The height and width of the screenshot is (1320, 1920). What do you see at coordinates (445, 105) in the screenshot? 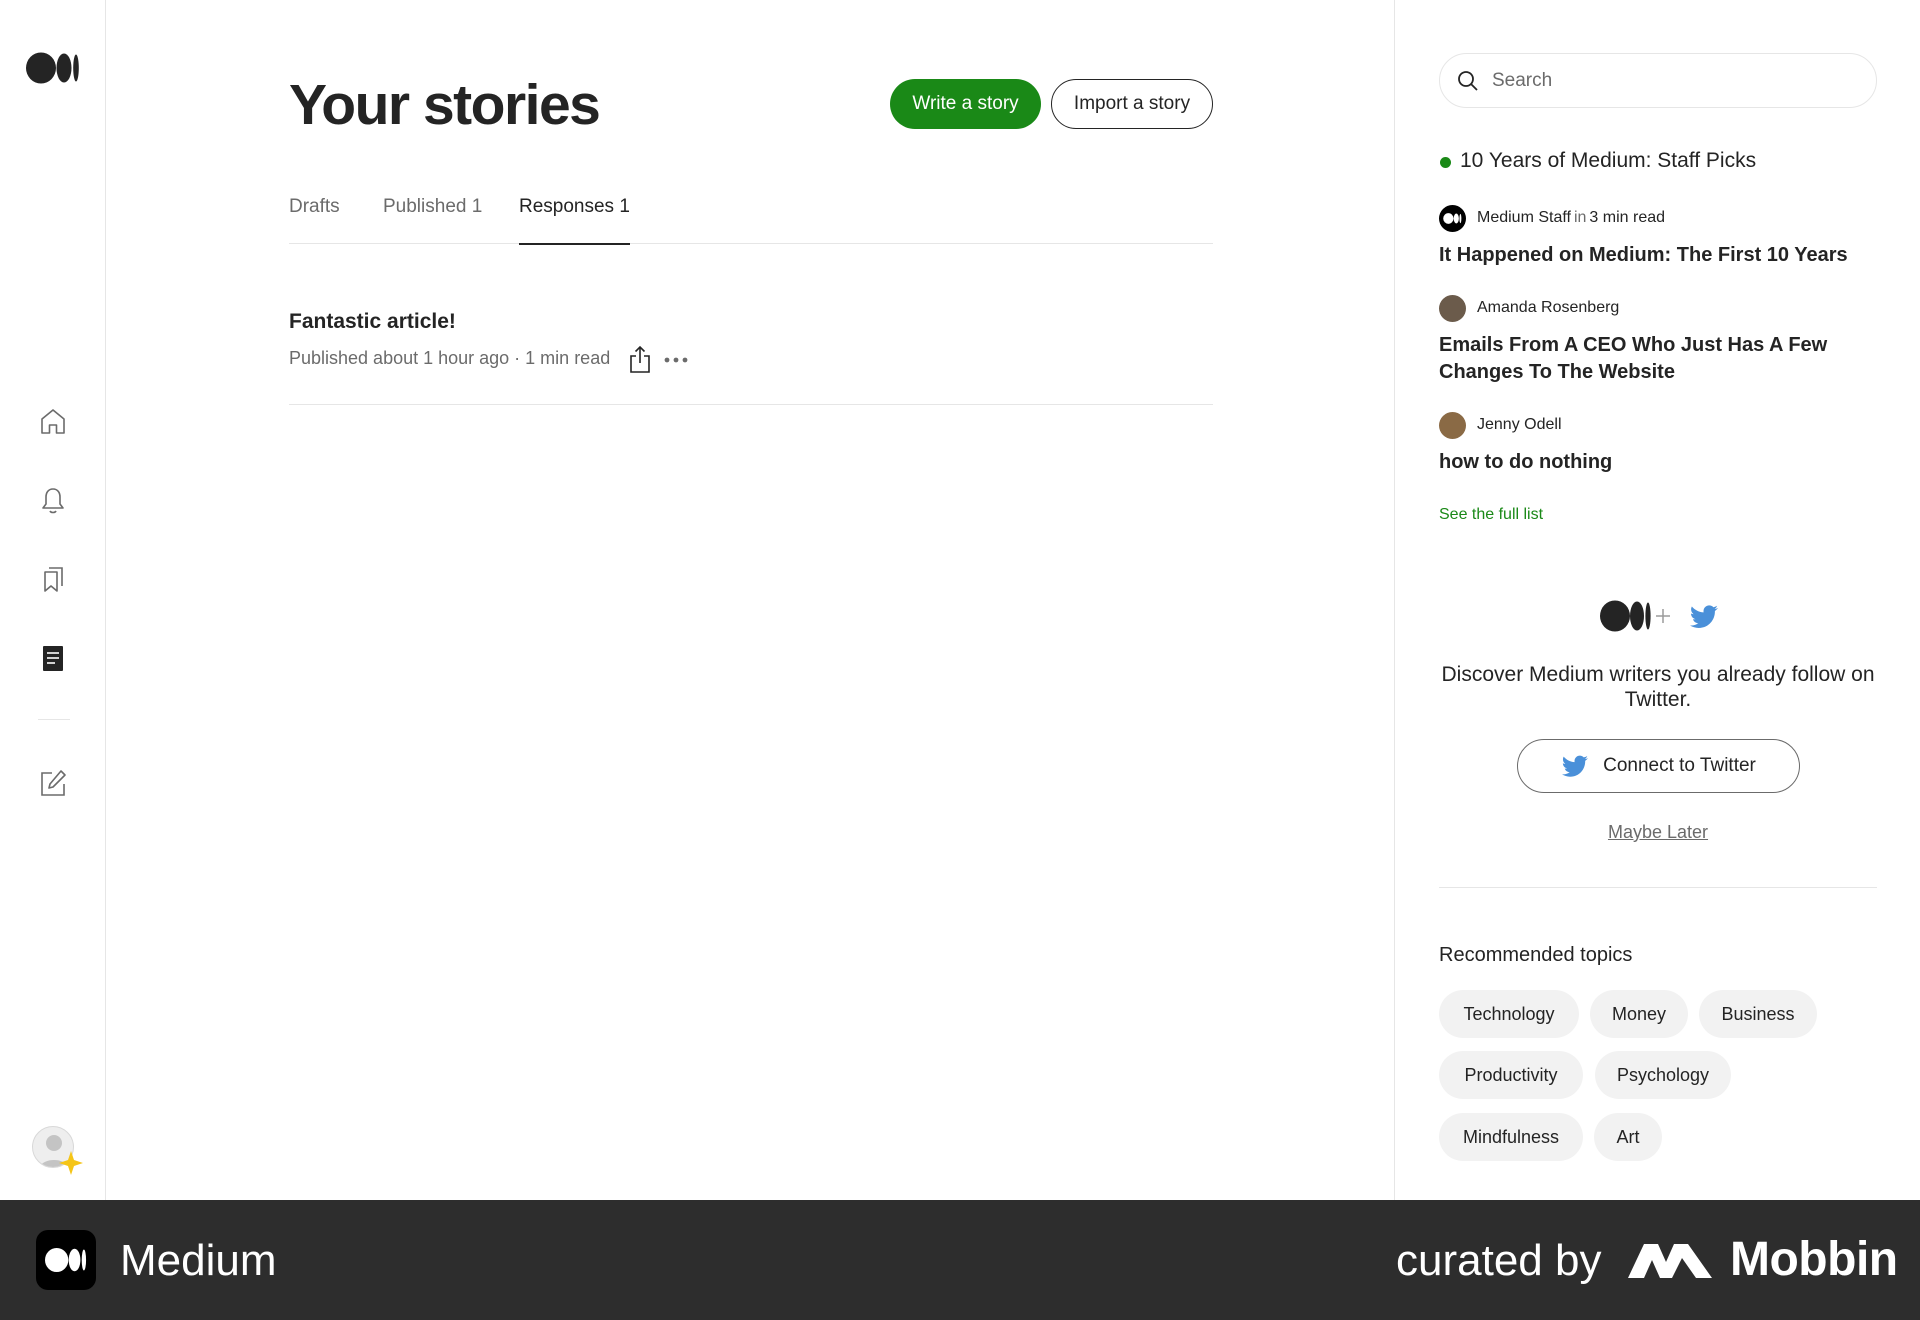
I see `page-title: Your stories` at bounding box center [445, 105].